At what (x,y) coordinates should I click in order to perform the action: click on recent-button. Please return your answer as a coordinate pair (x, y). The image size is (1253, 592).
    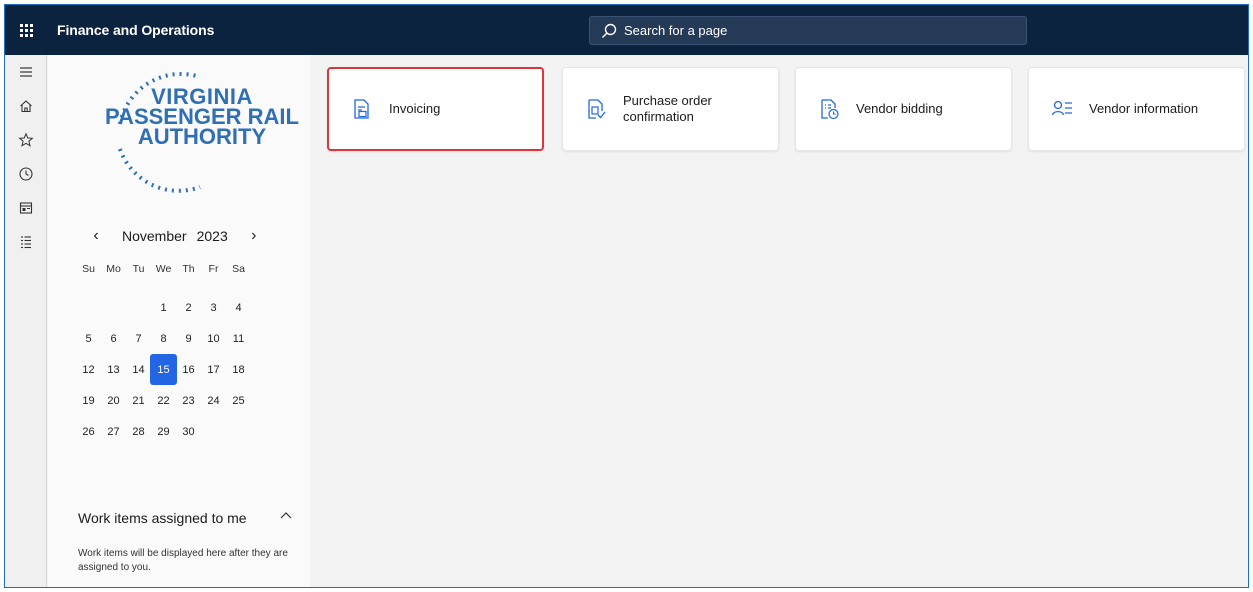
    Looking at the image, I should click on (26, 174).